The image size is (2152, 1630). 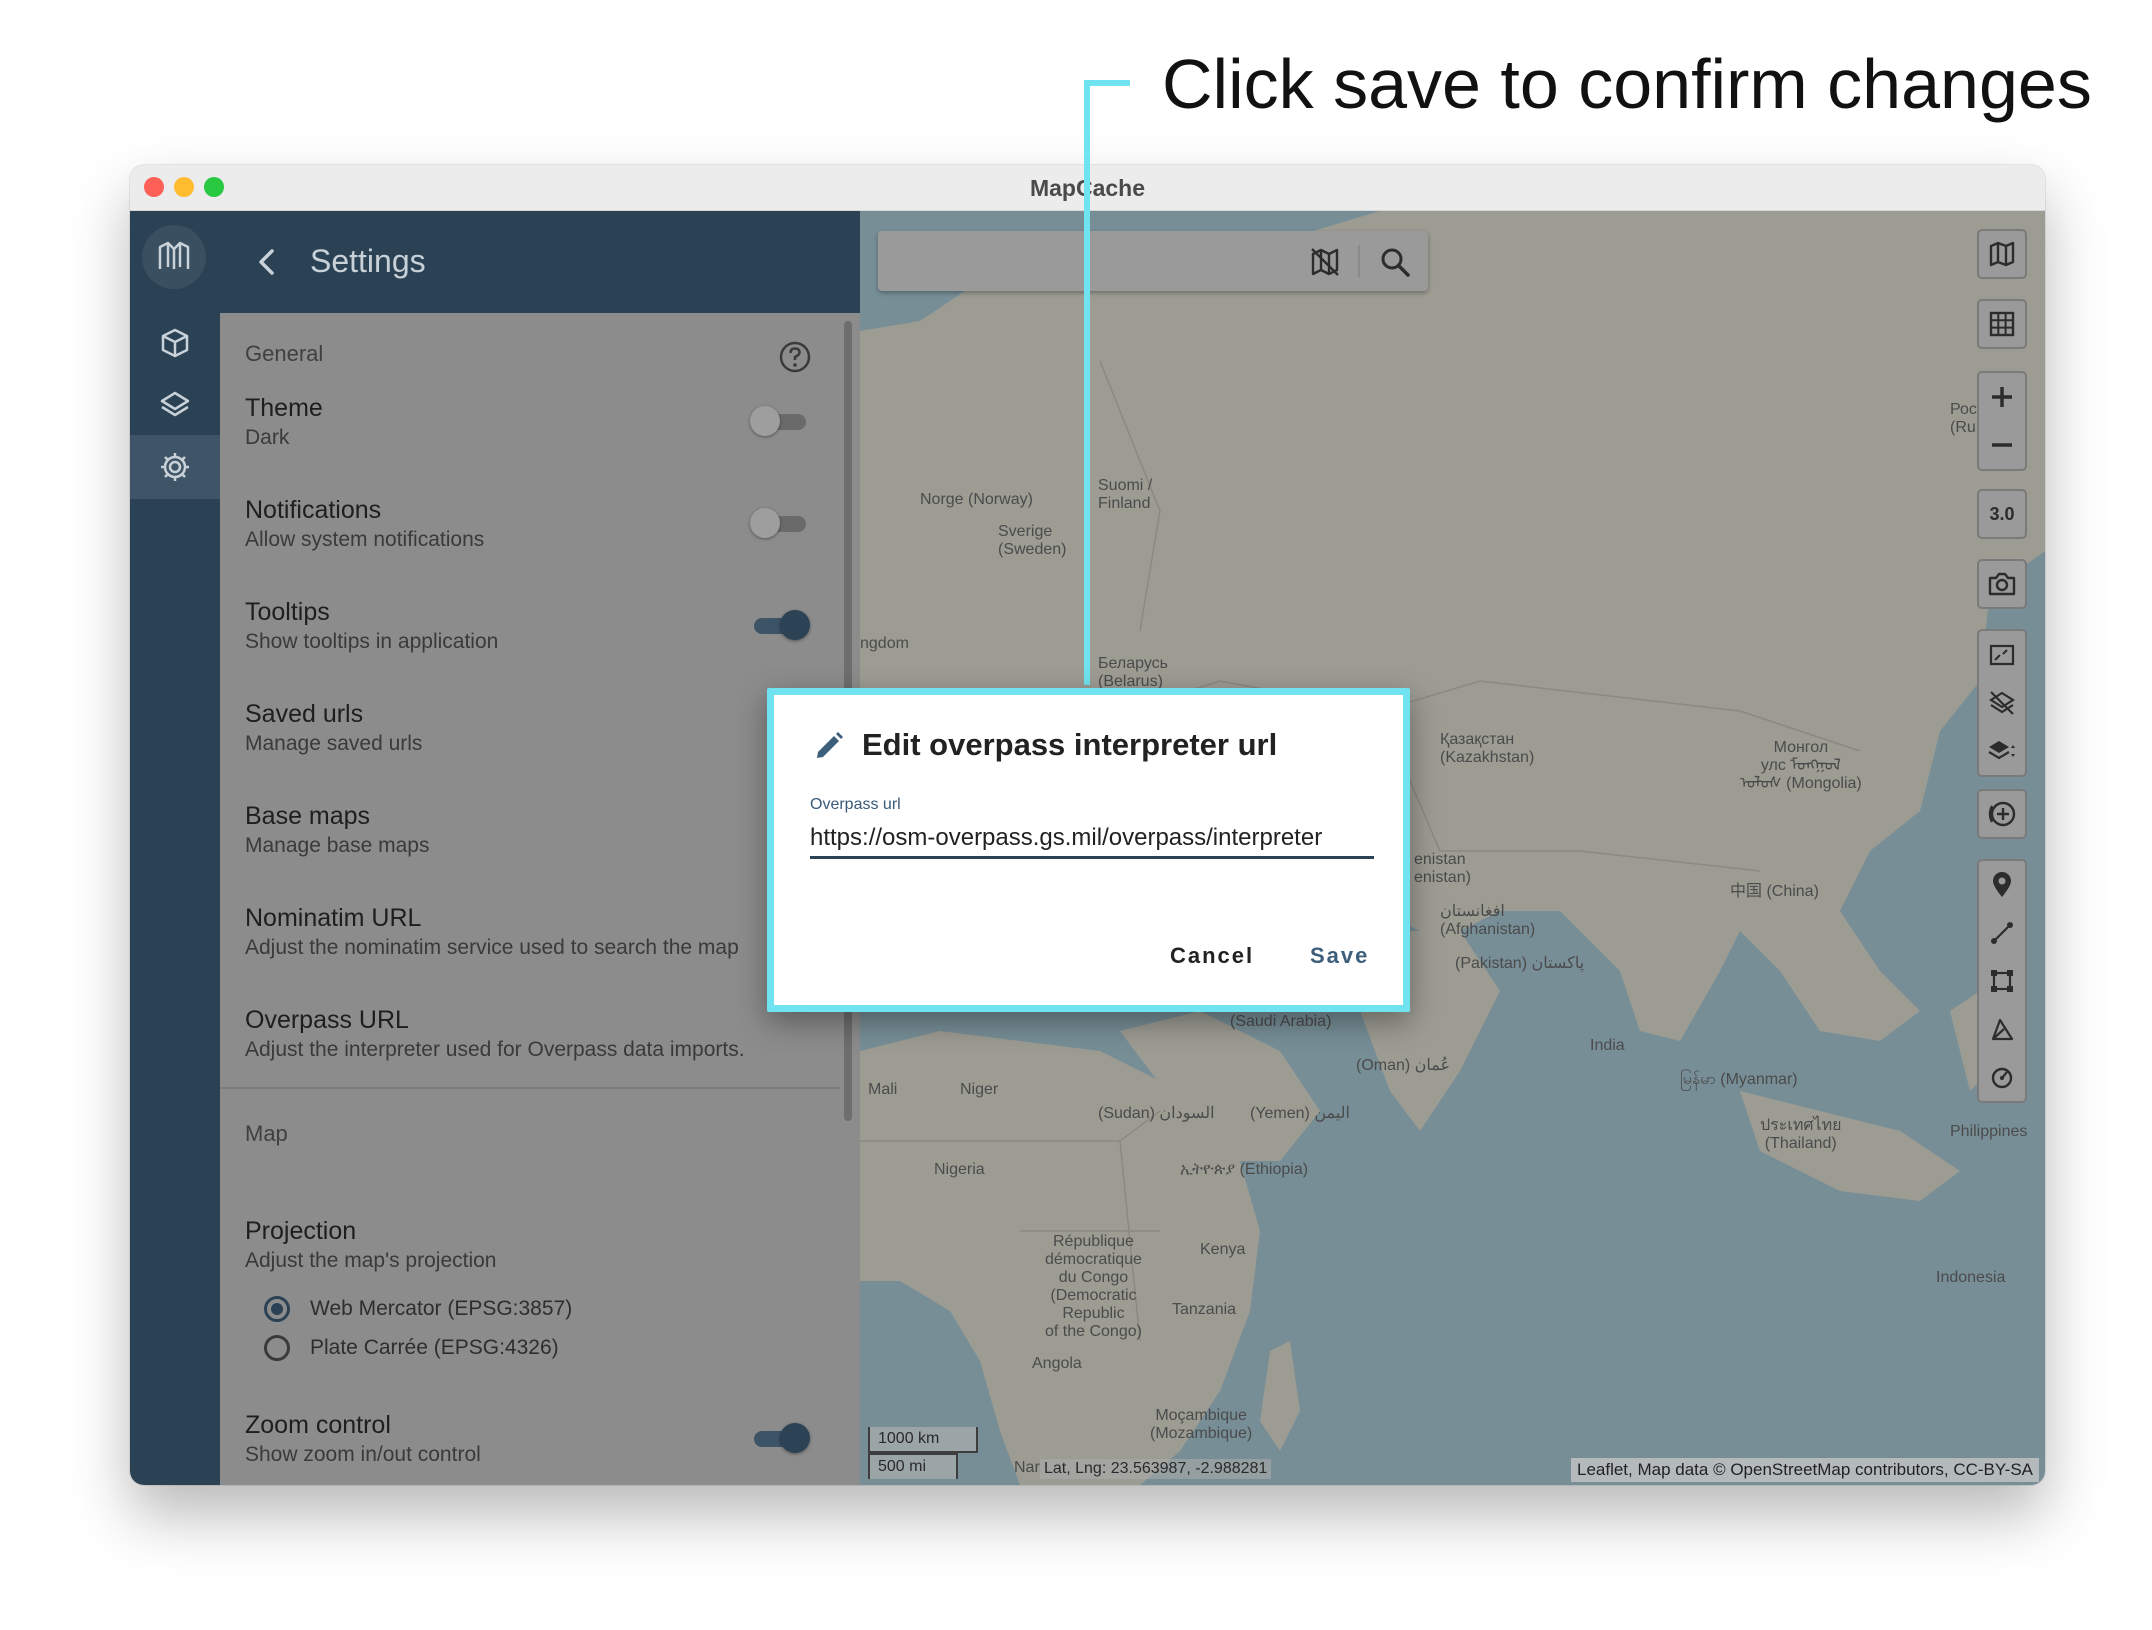 I want to click on camera-icon, so click(x=2002, y=584).